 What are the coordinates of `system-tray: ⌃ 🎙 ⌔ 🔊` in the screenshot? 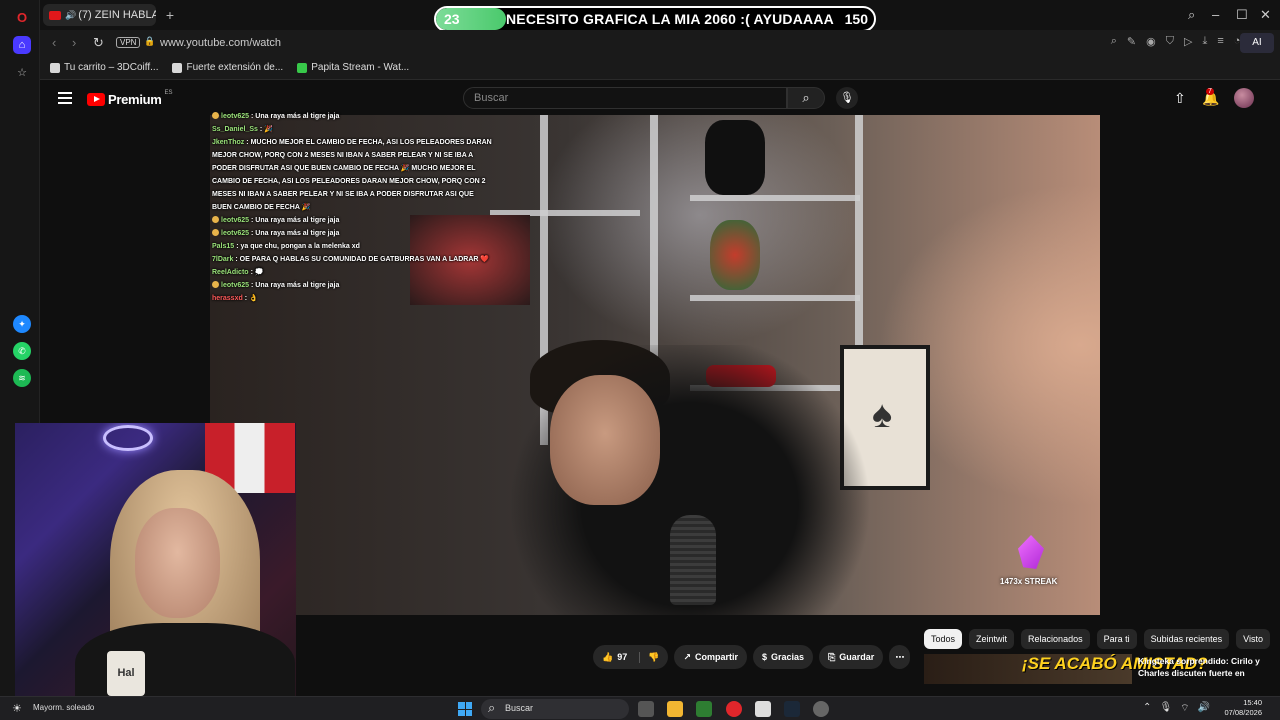 It's located at (1176, 708).